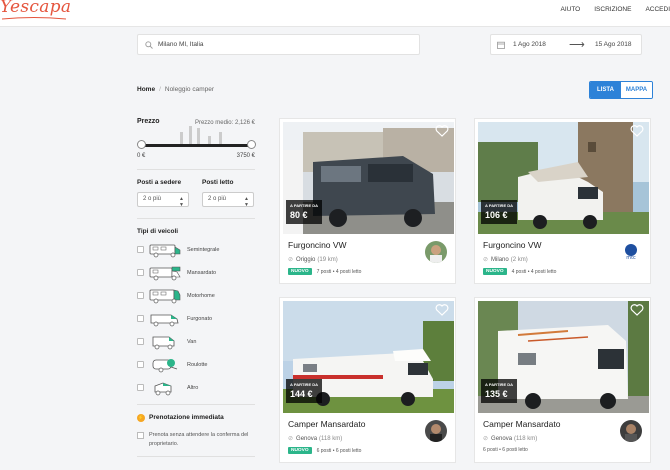 The image size is (670, 470). What do you see at coordinates (566, 44) in the screenshot?
I see `date-range-picker: 1 Ago 2018 ⟶ 15 Ago 2018` at bounding box center [566, 44].